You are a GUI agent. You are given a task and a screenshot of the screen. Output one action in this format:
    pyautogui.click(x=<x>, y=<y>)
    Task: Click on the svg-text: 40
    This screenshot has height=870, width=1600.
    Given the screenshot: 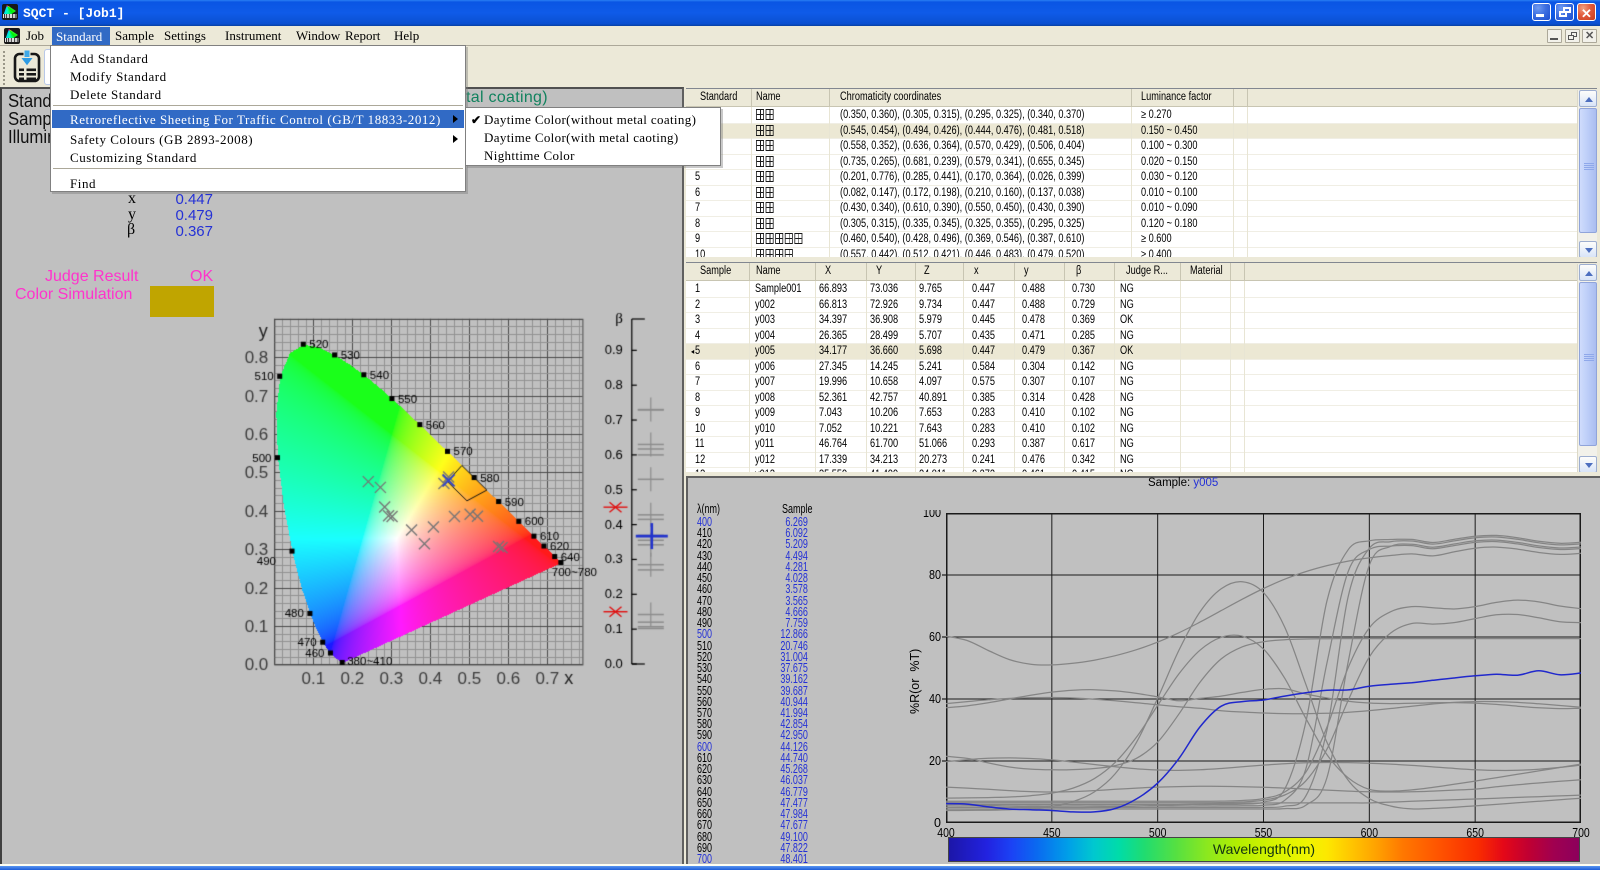 What is the action you would take?
    pyautogui.click(x=935, y=699)
    